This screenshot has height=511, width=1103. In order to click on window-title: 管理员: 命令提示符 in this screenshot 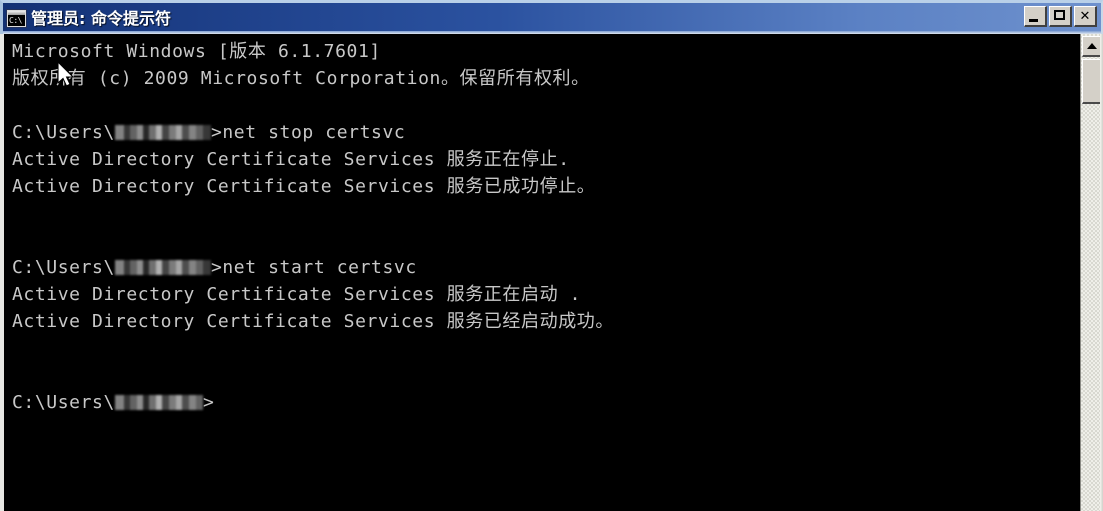, I will do `click(101, 18)`.